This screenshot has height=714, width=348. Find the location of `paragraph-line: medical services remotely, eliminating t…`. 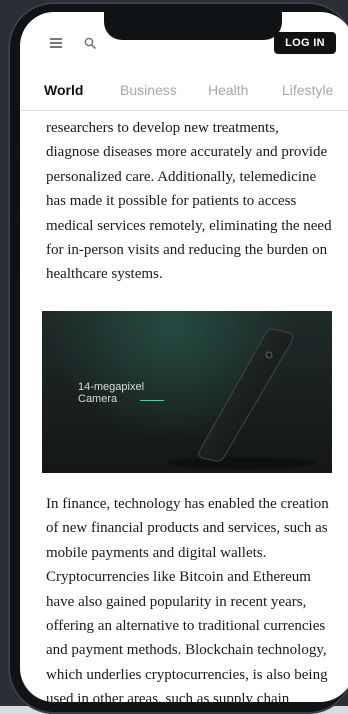

paragraph-line: medical services remotely, eliminating t… is located at coordinates (189, 225).